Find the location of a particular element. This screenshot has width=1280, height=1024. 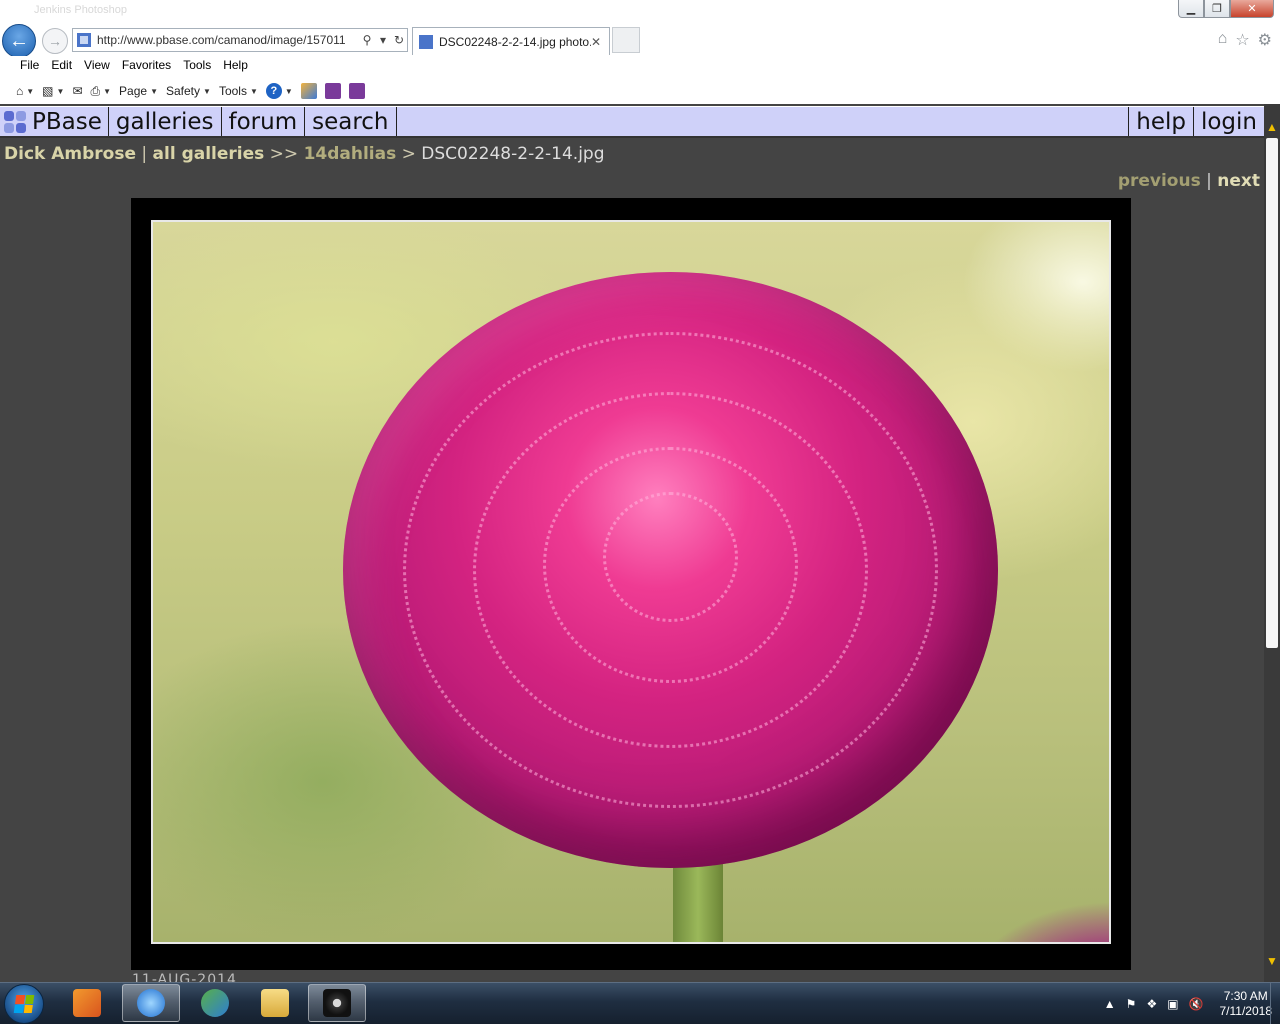

home-icon: ⌂ is located at coordinates (1223, 40).